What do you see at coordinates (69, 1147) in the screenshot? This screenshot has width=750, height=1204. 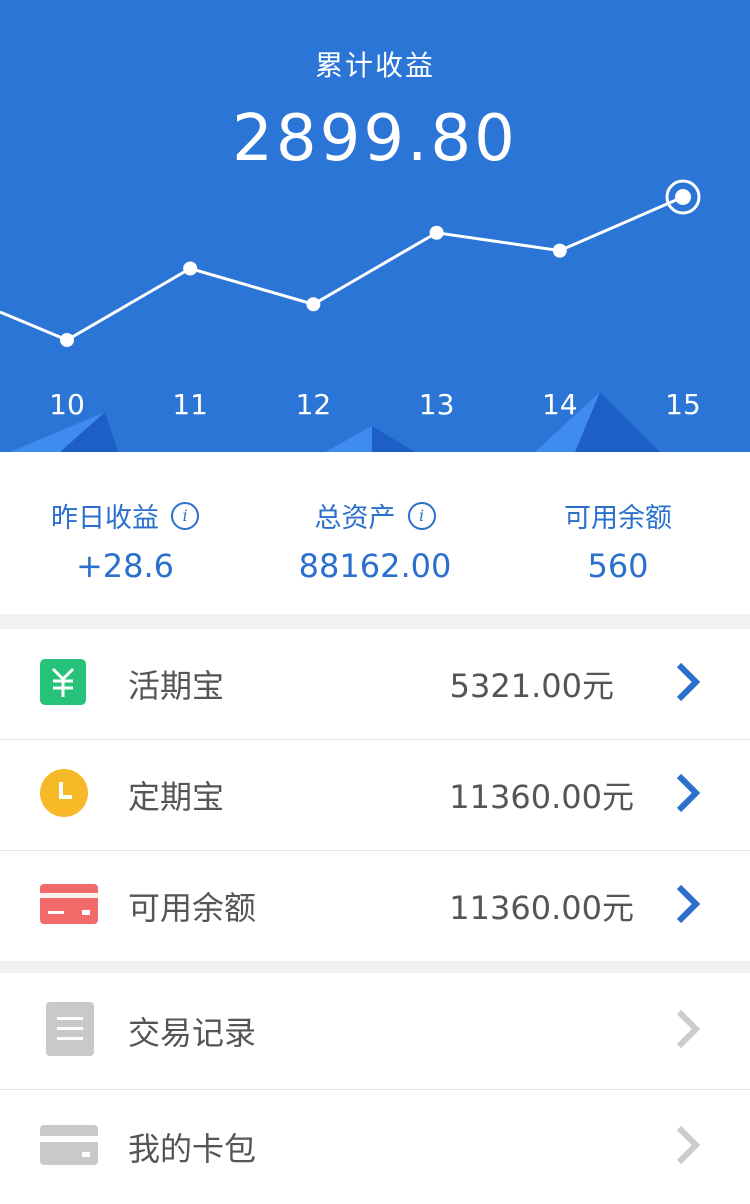 I see `card-wallet-icon` at bounding box center [69, 1147].